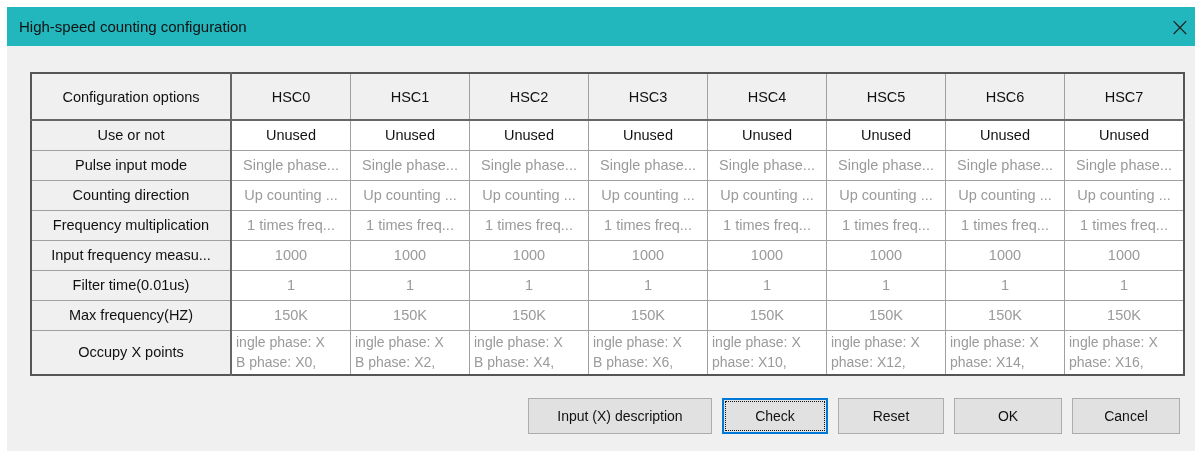 The height and width of the screenshot is (451, 1202). Describe the element at coordinates (1124, 96) in the screenshot. I see `column-header: HSC7` at that location.